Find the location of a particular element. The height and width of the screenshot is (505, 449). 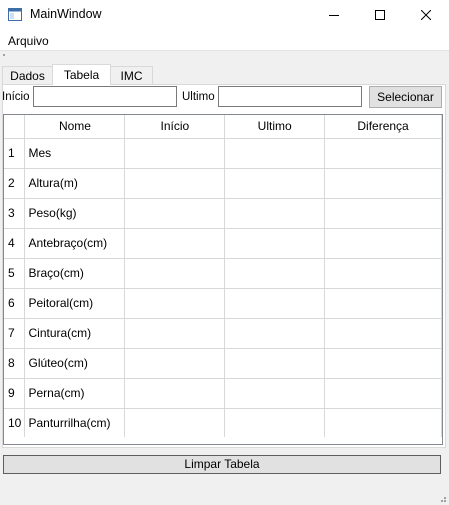

cell-nome: Cintura(cm) is located at coordinates (75, 333).